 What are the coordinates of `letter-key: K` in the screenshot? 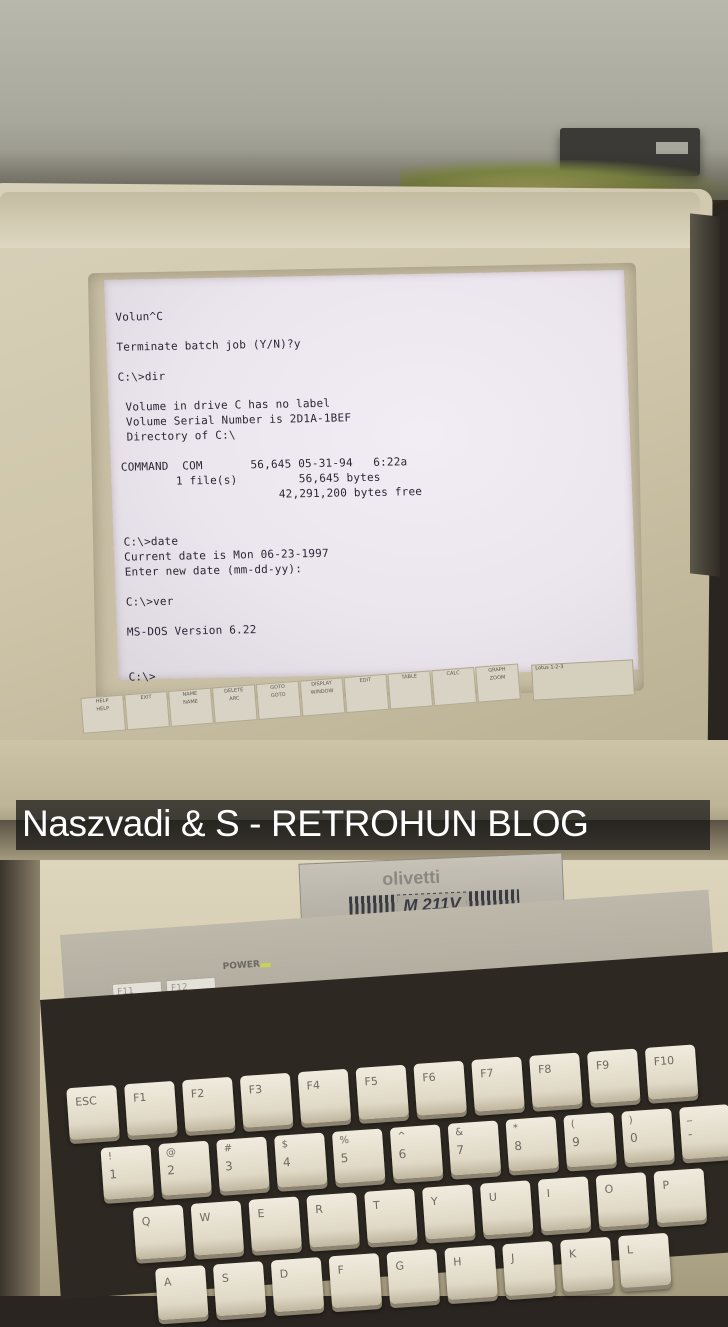 It's located at (587, 1264).